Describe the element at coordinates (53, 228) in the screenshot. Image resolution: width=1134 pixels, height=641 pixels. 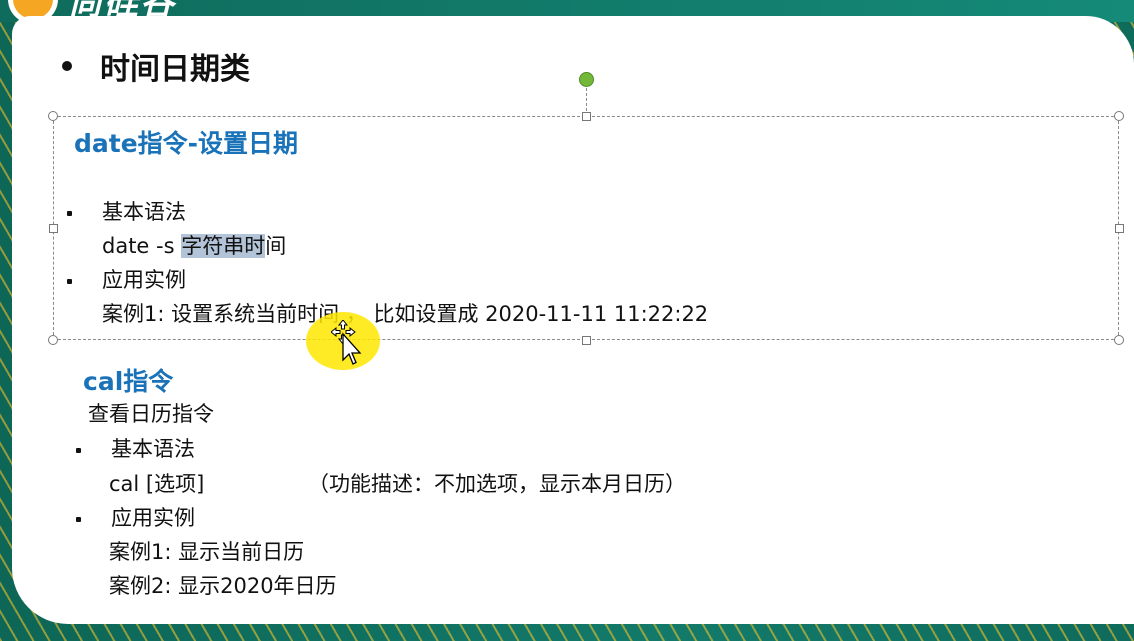
I see `resize-handle-left` at that location.